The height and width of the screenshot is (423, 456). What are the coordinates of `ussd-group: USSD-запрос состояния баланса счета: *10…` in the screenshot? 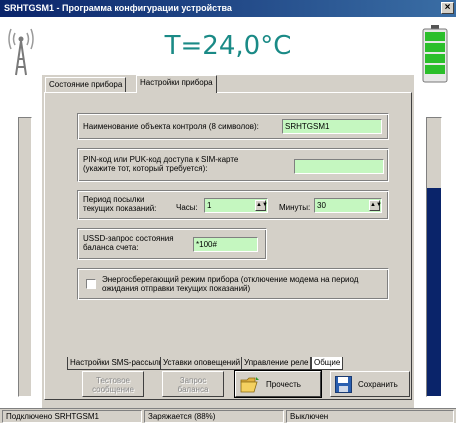 It's located at (172, 244).